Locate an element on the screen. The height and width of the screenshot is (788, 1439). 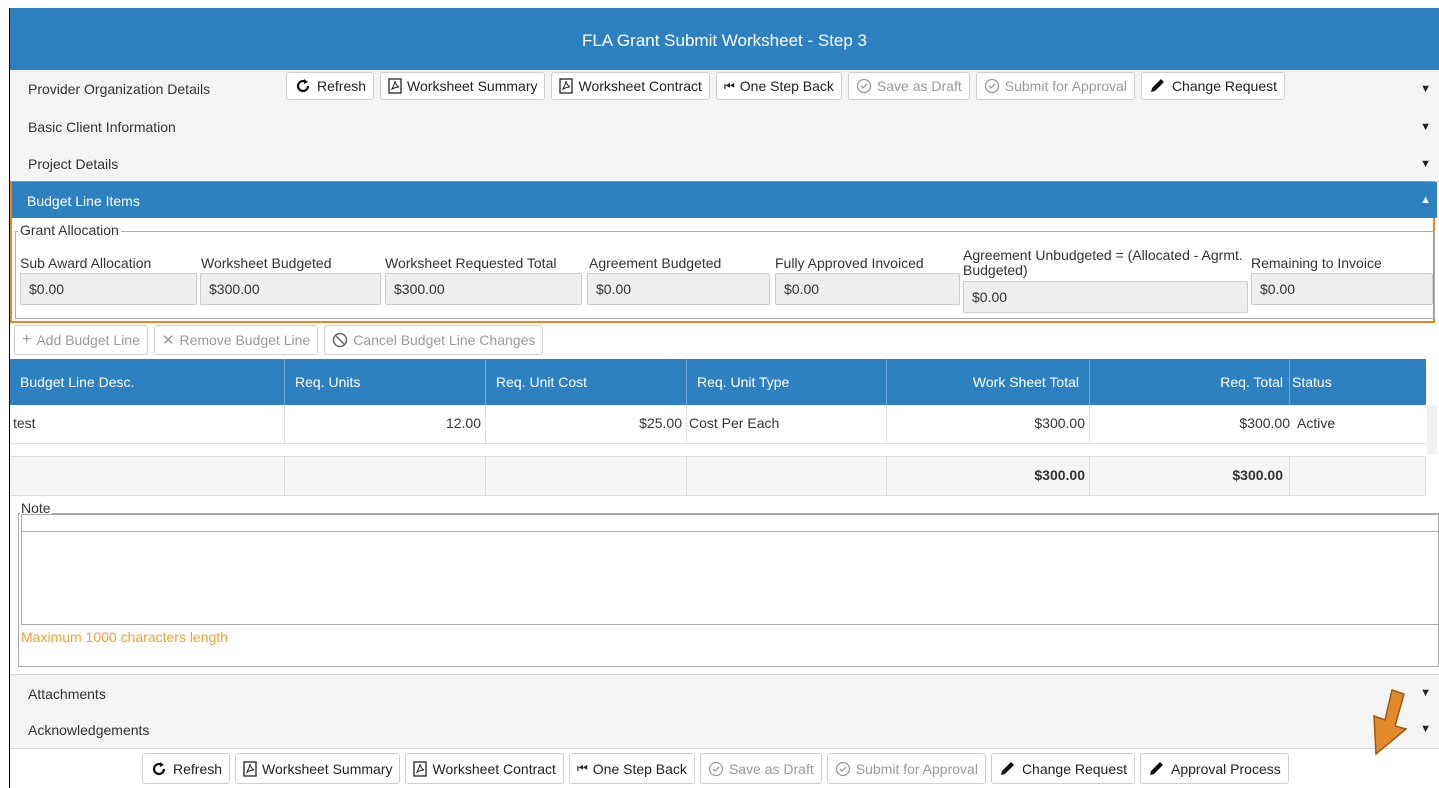
cell-desc: test is located at coordinates (147, 424).